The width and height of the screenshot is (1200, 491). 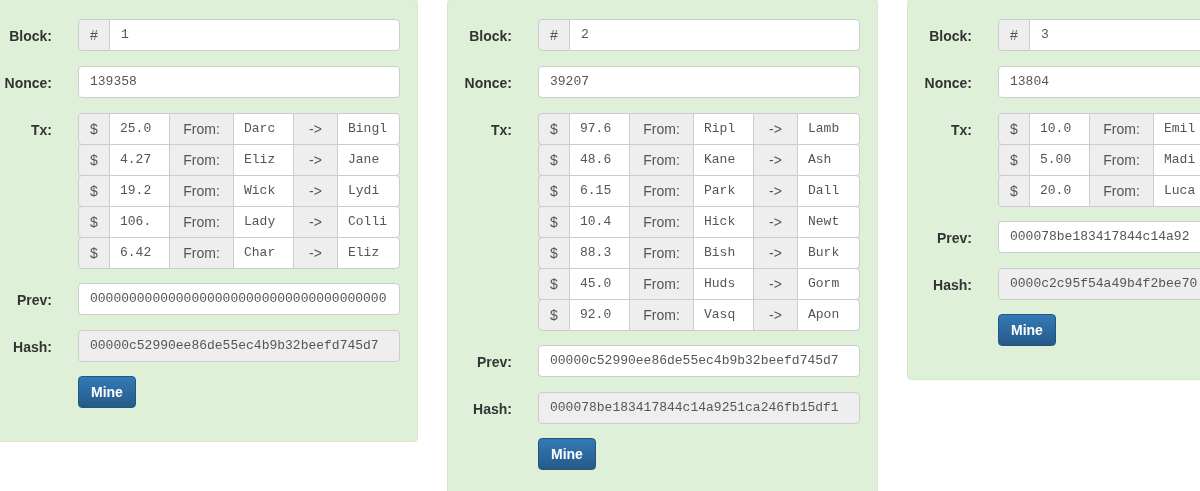 What do you see at coordinates (1059, 191) in the screenshot?
I see `input-field: 20.0` at bounding box center [1059, 191].